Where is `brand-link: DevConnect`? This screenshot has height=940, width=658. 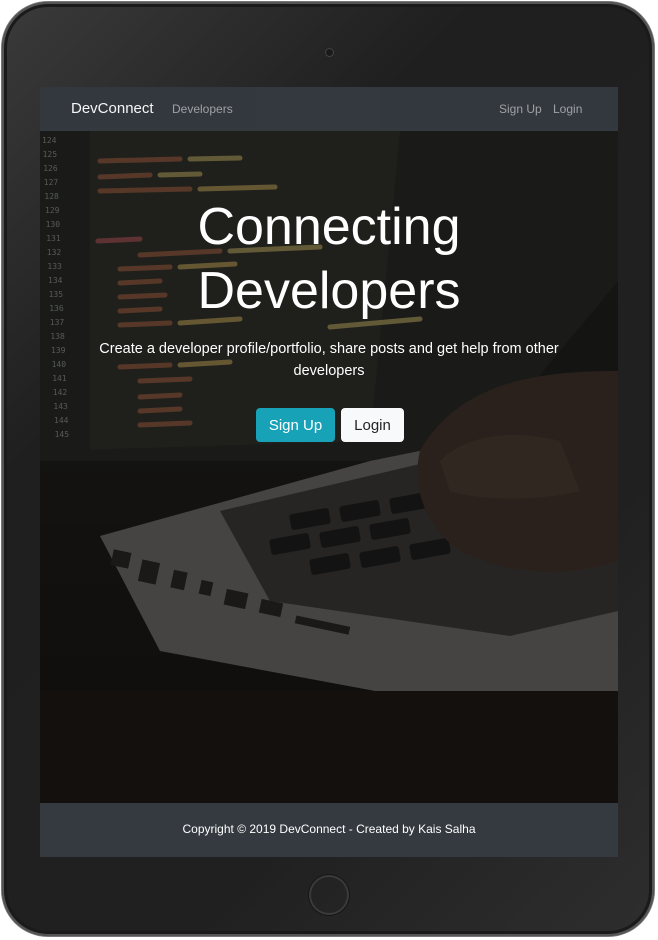
brand-link: DevConnect is located at coordinates (112, 108).